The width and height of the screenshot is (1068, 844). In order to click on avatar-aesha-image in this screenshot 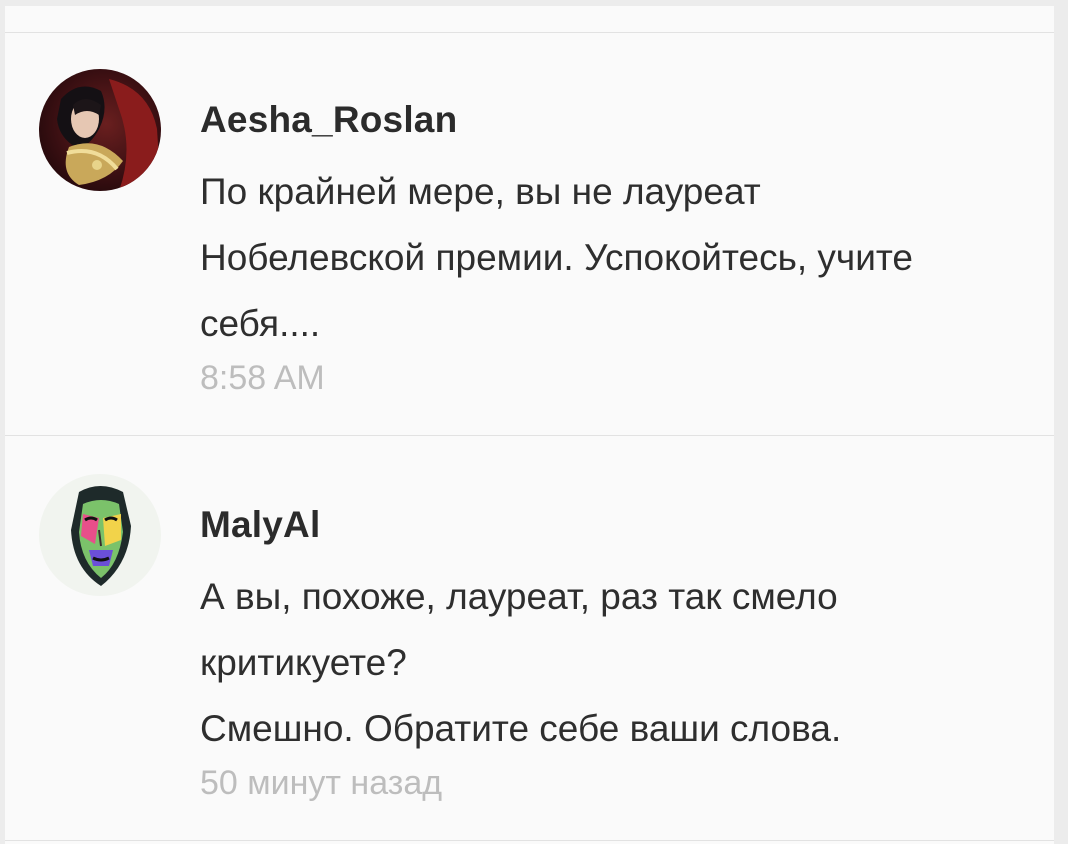, I will do `click(100, 130)`.